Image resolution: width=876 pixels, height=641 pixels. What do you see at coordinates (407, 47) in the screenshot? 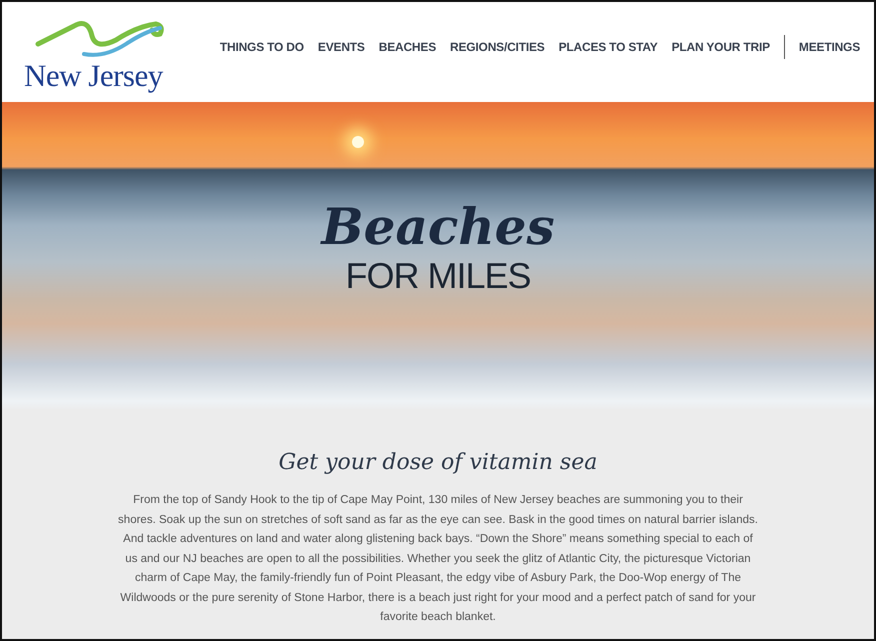
I see `nav-link: BEACHES` at bounding box center [407, 47].